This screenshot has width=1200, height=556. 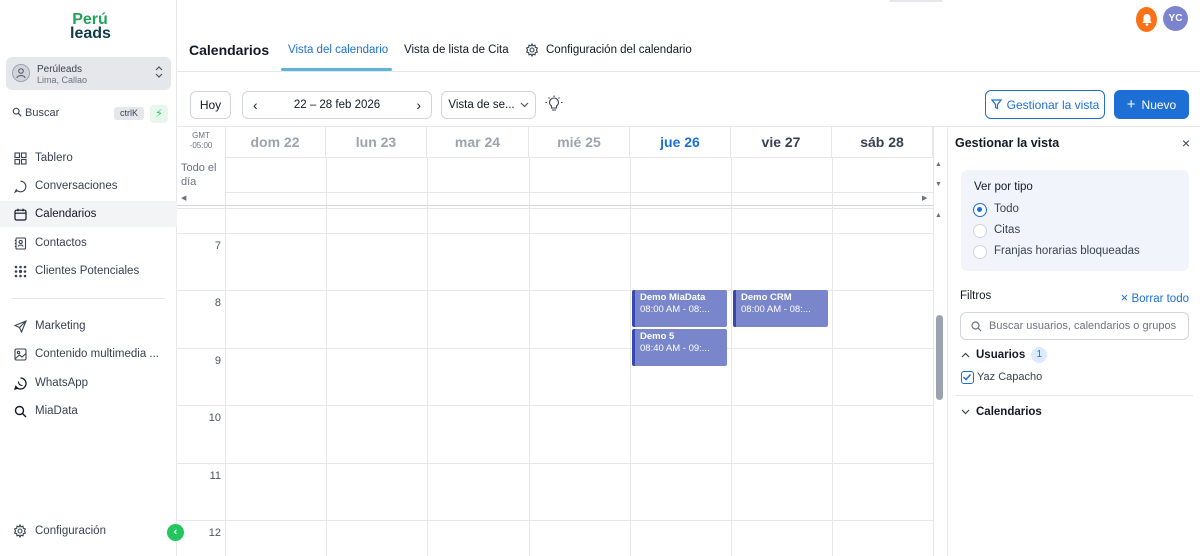 What do you see at coordinates (90, 27) in the screenshot?
I see `brand-logo: Perú leads` at bounding box center [90, 27].